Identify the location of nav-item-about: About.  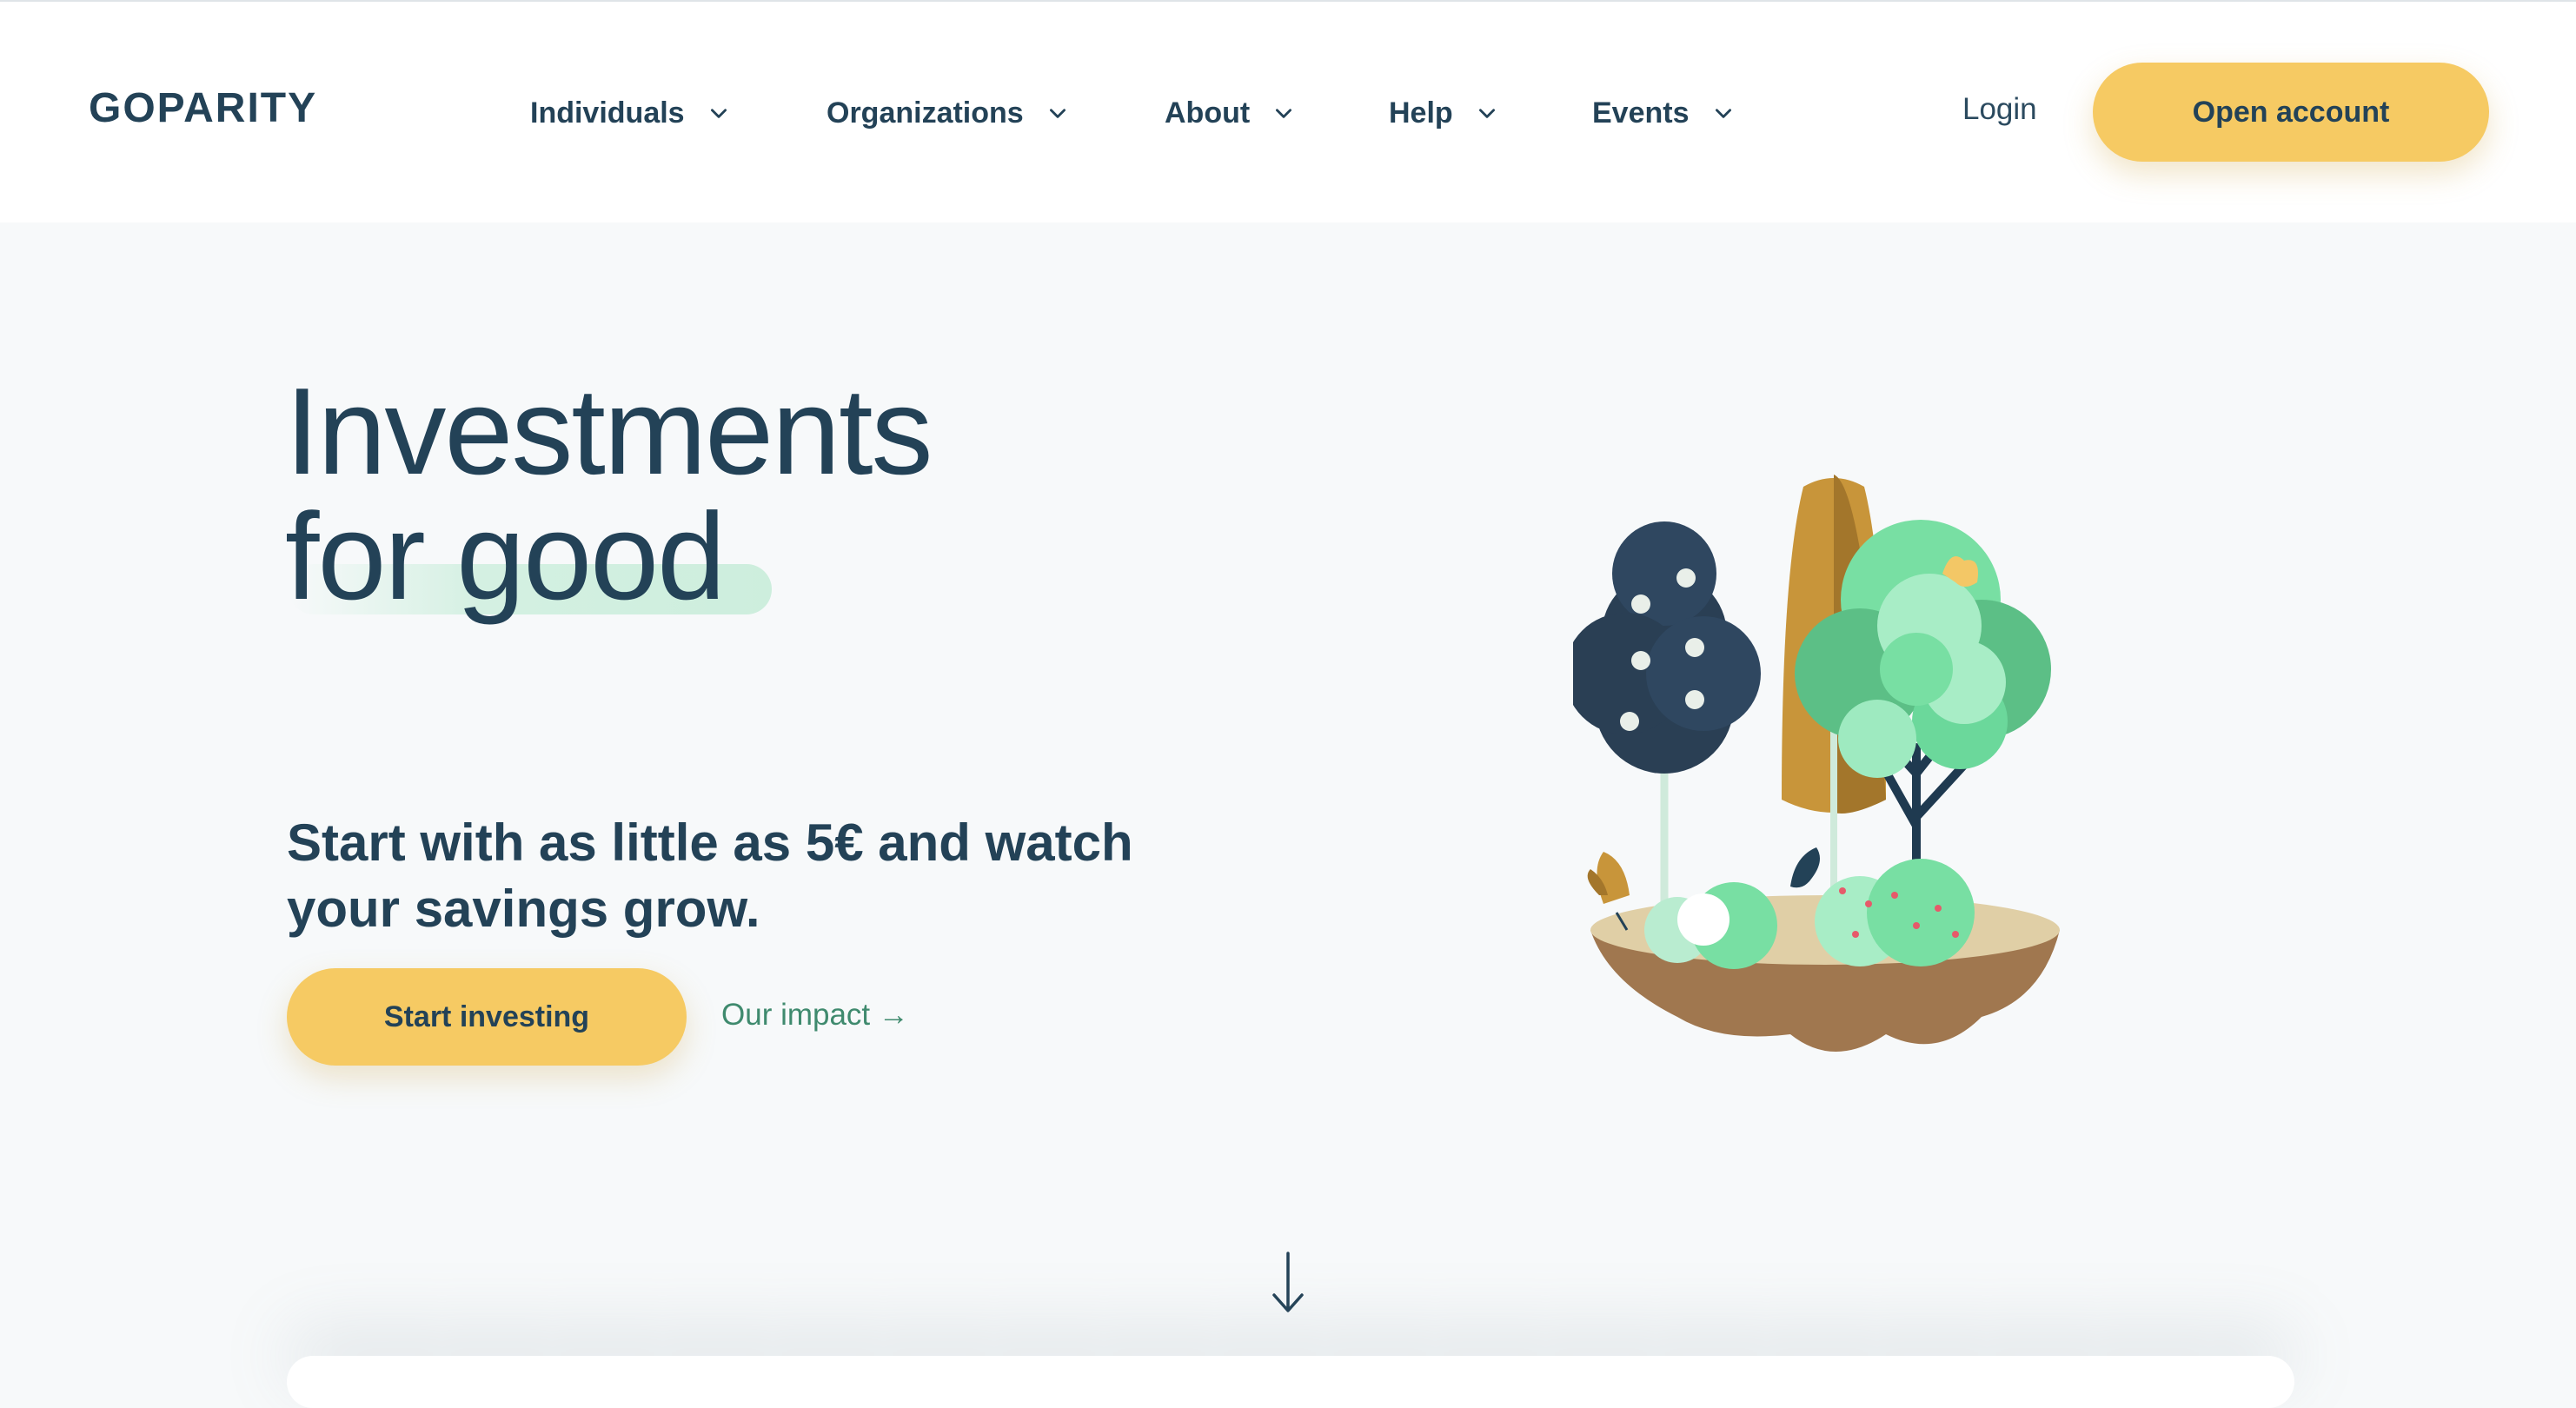
(1230, 113).